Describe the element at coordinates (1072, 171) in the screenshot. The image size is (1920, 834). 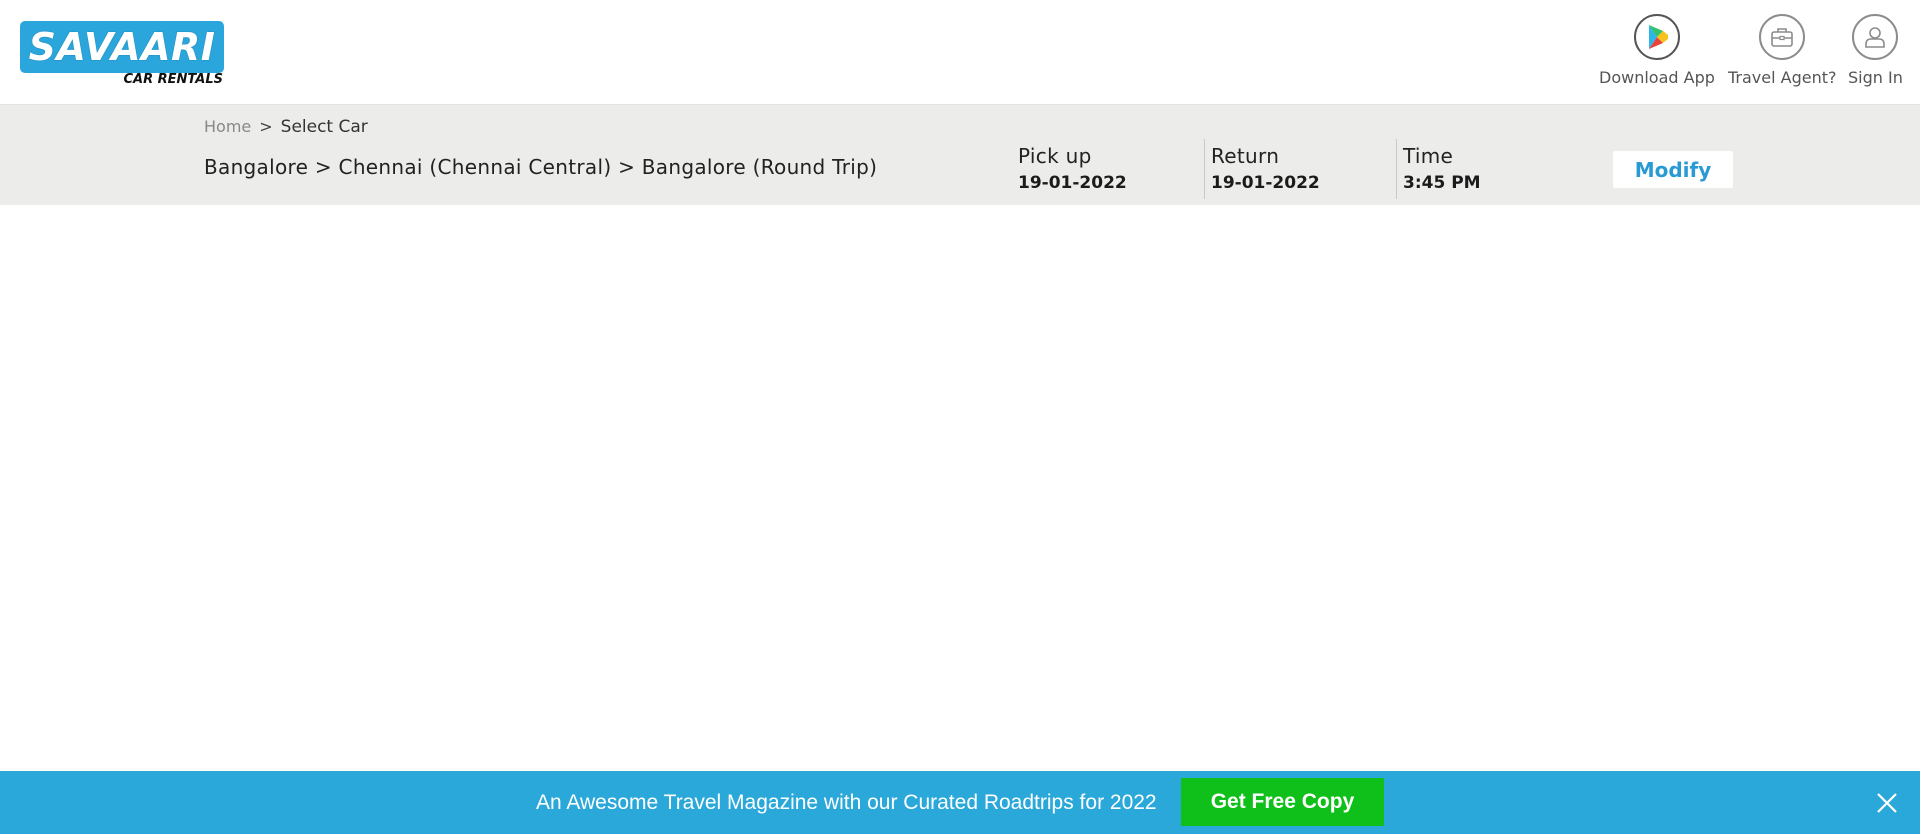
I see `pickup-date-field: Pick up 19-01-2022` at that location.